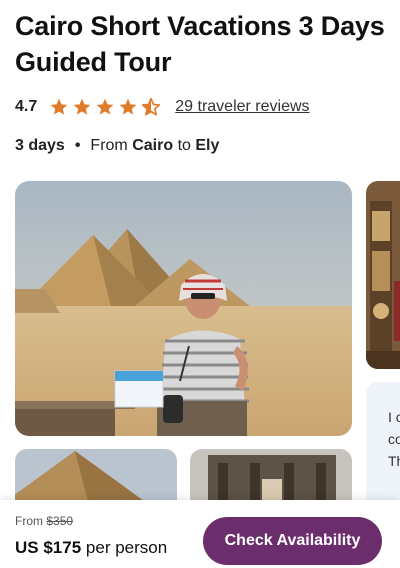  I want to click on tour-meta: 3 days • From Cairo to Ely, so click(117, 146).